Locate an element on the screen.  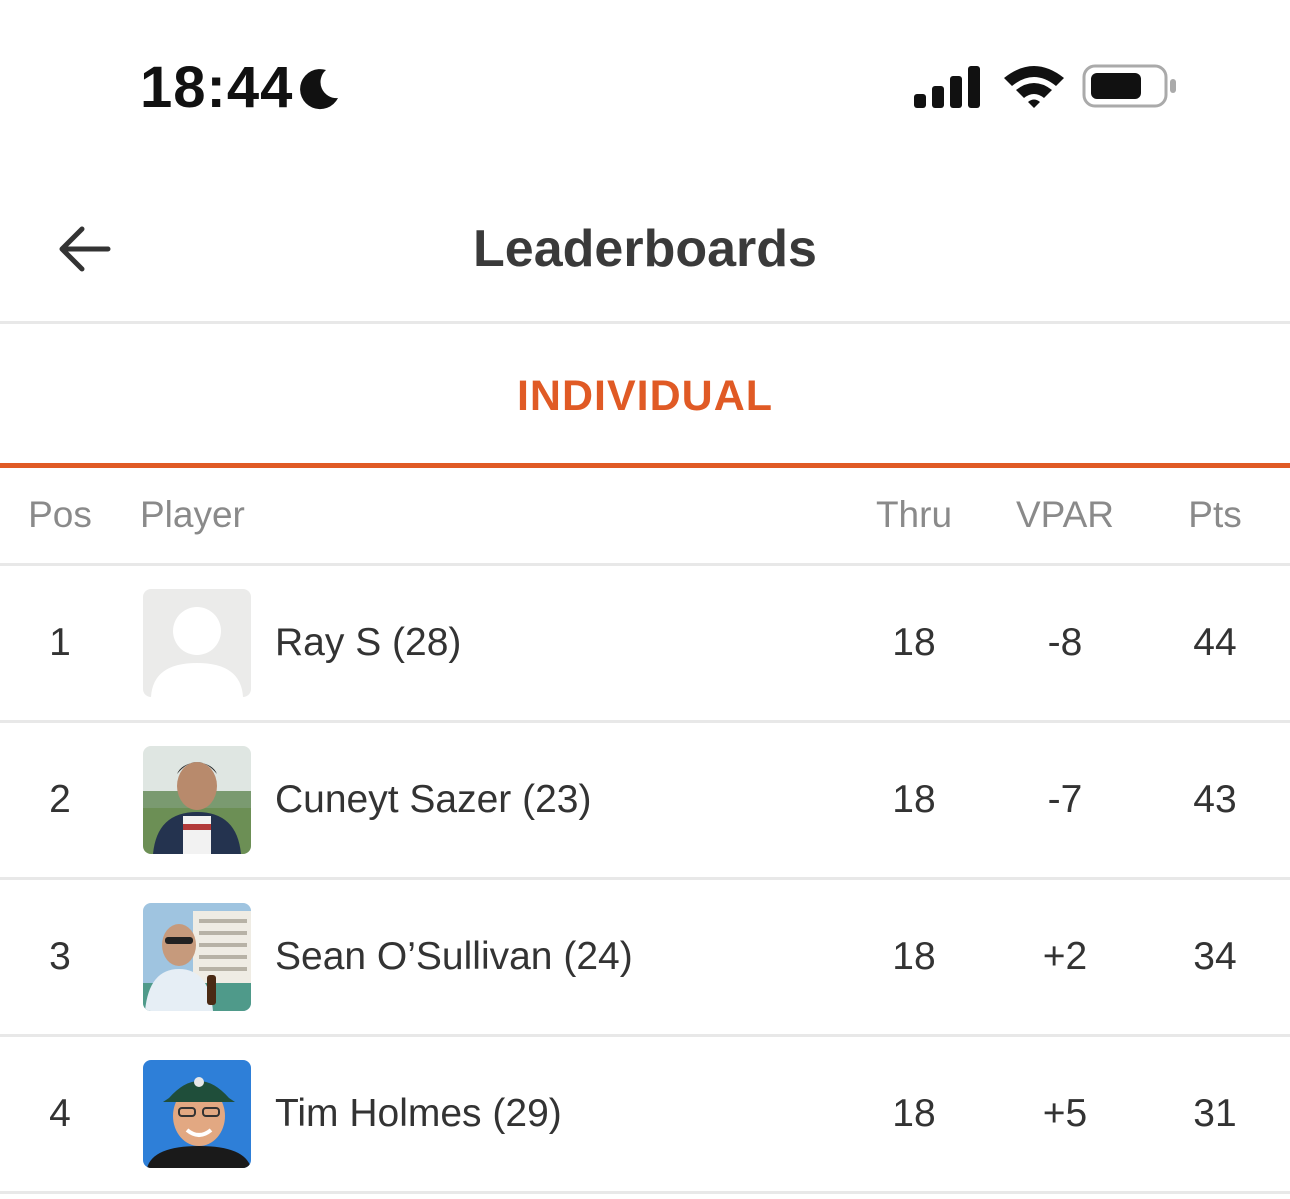
column-header-player: Player is located at coordinates (192, 514).